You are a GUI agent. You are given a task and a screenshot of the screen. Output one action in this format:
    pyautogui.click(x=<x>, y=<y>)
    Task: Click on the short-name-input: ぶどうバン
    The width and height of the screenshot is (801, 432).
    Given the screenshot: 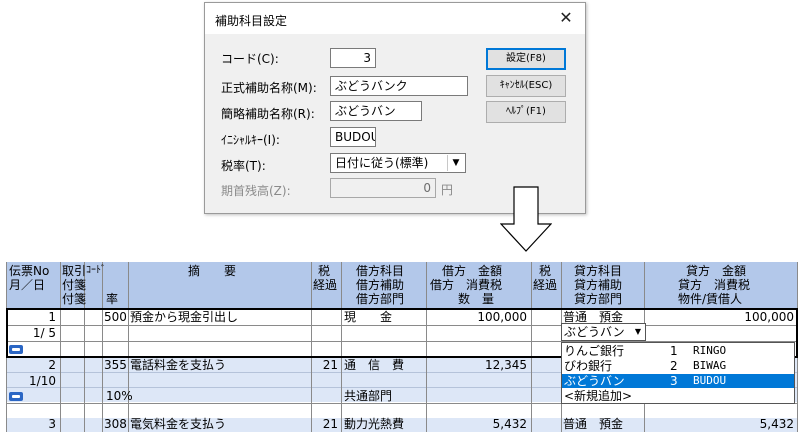 What is the action you would take?
    pyautogui.click(x=376, y=111)
    